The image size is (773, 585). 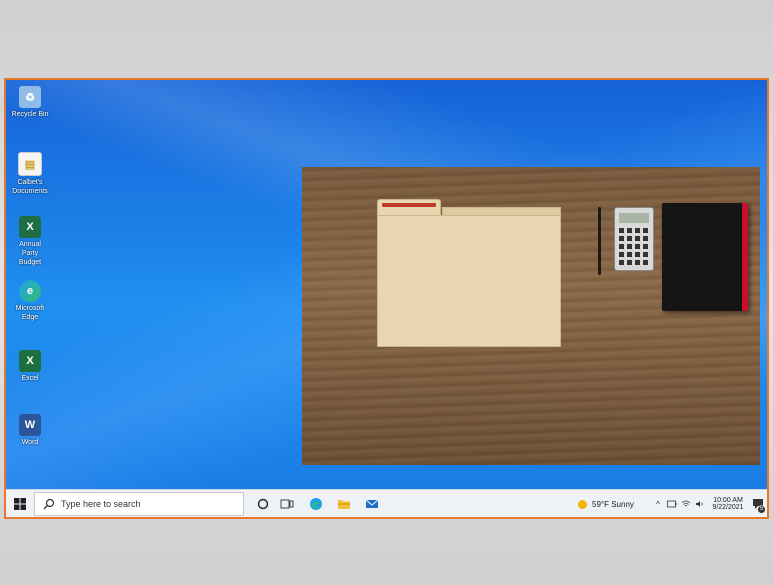 I want to click on desktop-icon-label: Annual Party Budget, so click(x=30, y=253).